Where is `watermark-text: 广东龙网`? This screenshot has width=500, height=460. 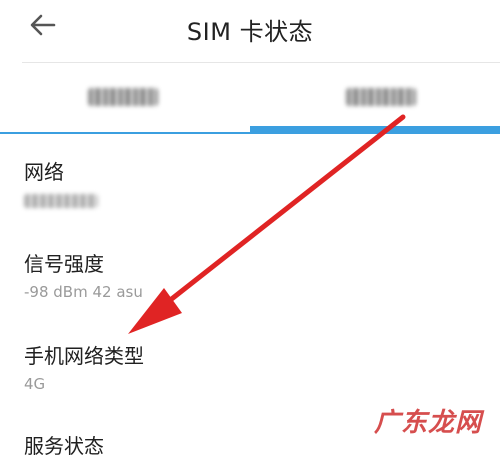 watermark-text: 广东龙网 is located at coordinates (428, 423).